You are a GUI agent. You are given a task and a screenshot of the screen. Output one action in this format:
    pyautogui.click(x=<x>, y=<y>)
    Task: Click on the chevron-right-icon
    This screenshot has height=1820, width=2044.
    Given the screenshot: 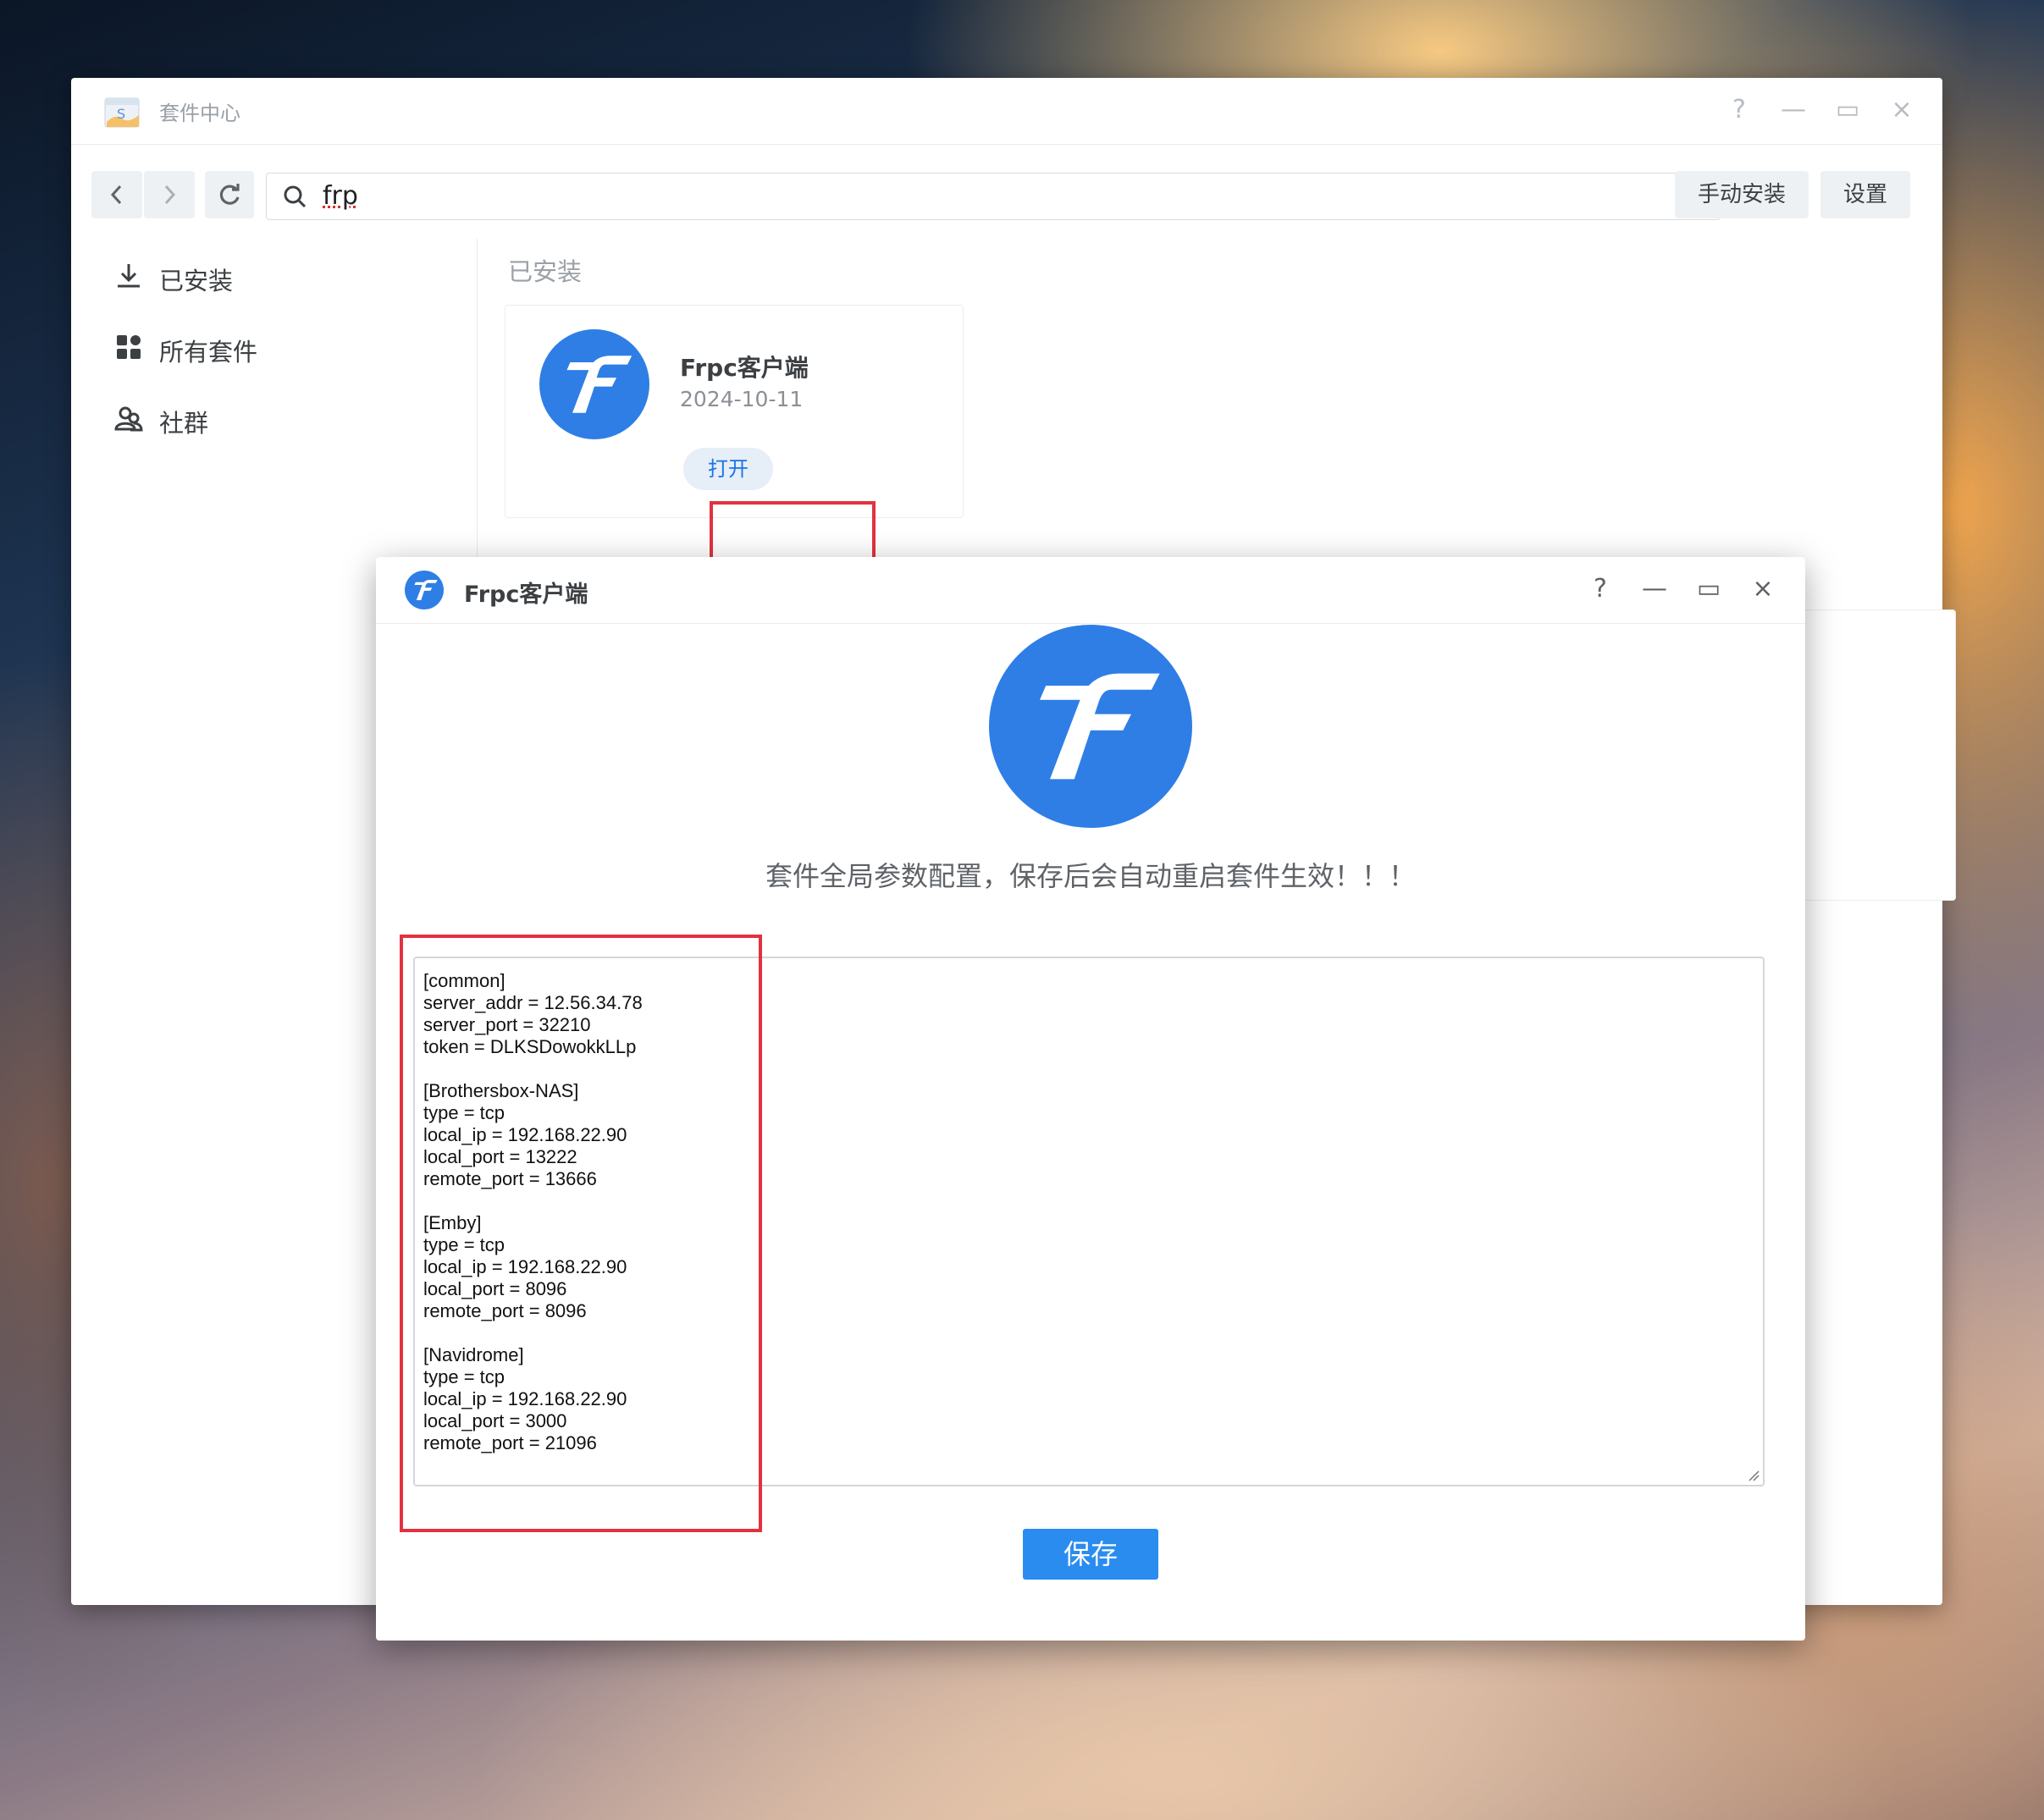 What is the action you would take?
    pyautogui.click(x=170, y=195)
    